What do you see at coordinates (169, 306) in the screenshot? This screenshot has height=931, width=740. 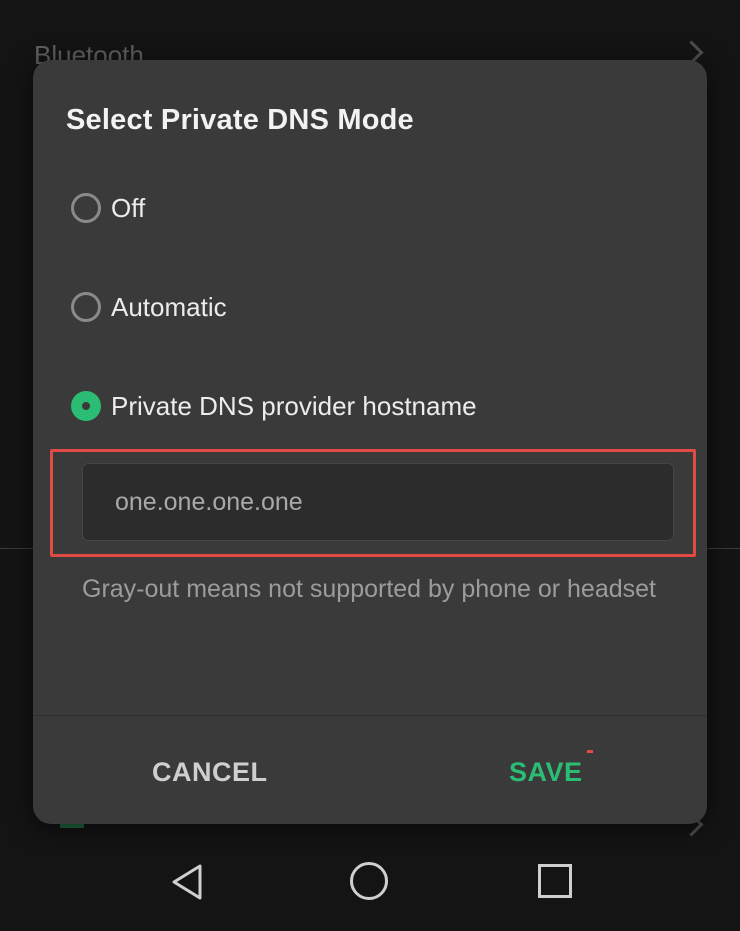 I see `option-label: Automatic` at bounding box center [169, 306].